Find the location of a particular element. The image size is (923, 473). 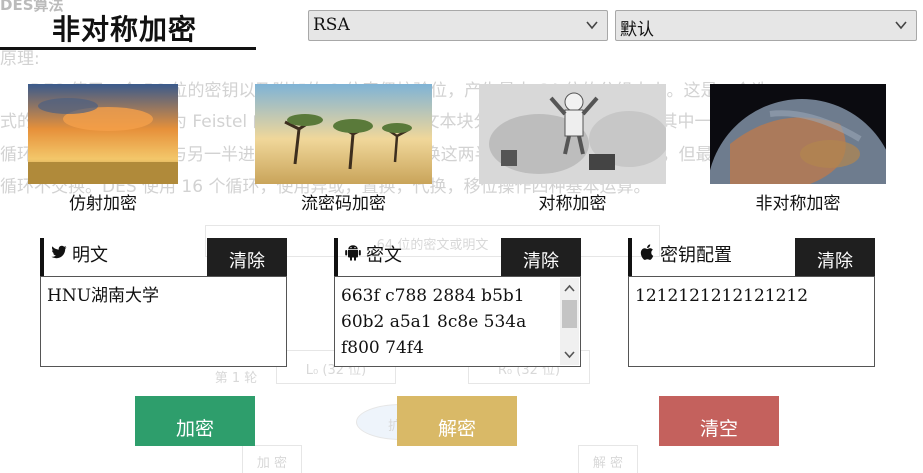

key-config-panel: 密钥配置 清除 1212121212121212 is located at coordinates (751, 302).